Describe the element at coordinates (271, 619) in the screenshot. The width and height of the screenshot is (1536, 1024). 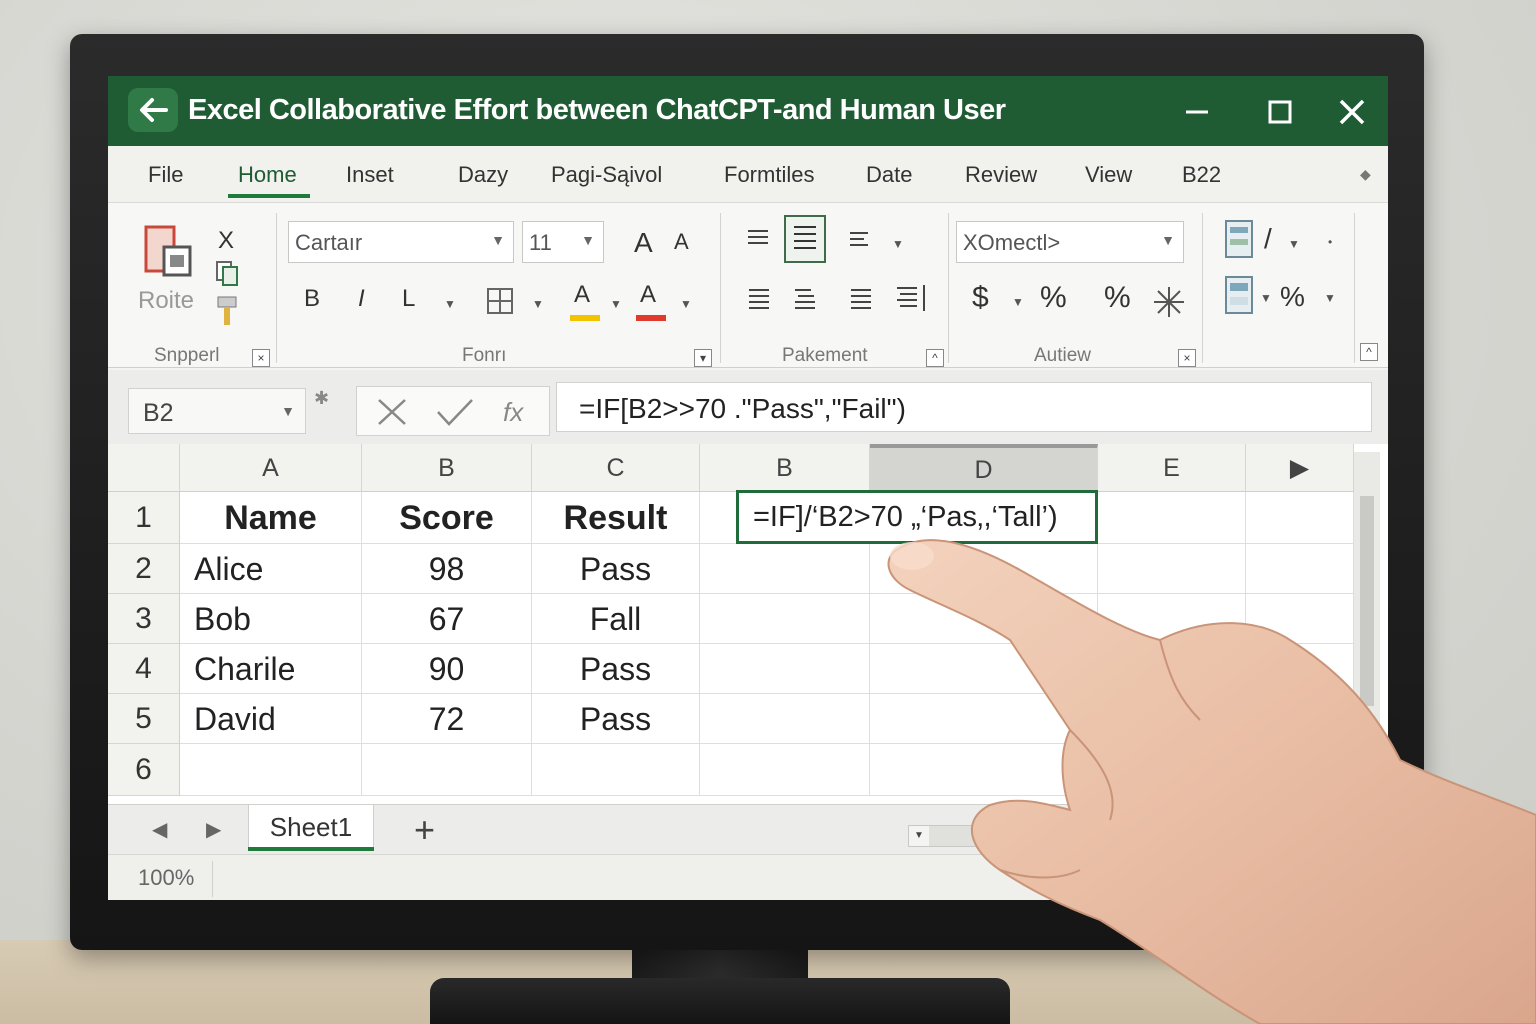
I see `table-cell-name: Bob` at that location.